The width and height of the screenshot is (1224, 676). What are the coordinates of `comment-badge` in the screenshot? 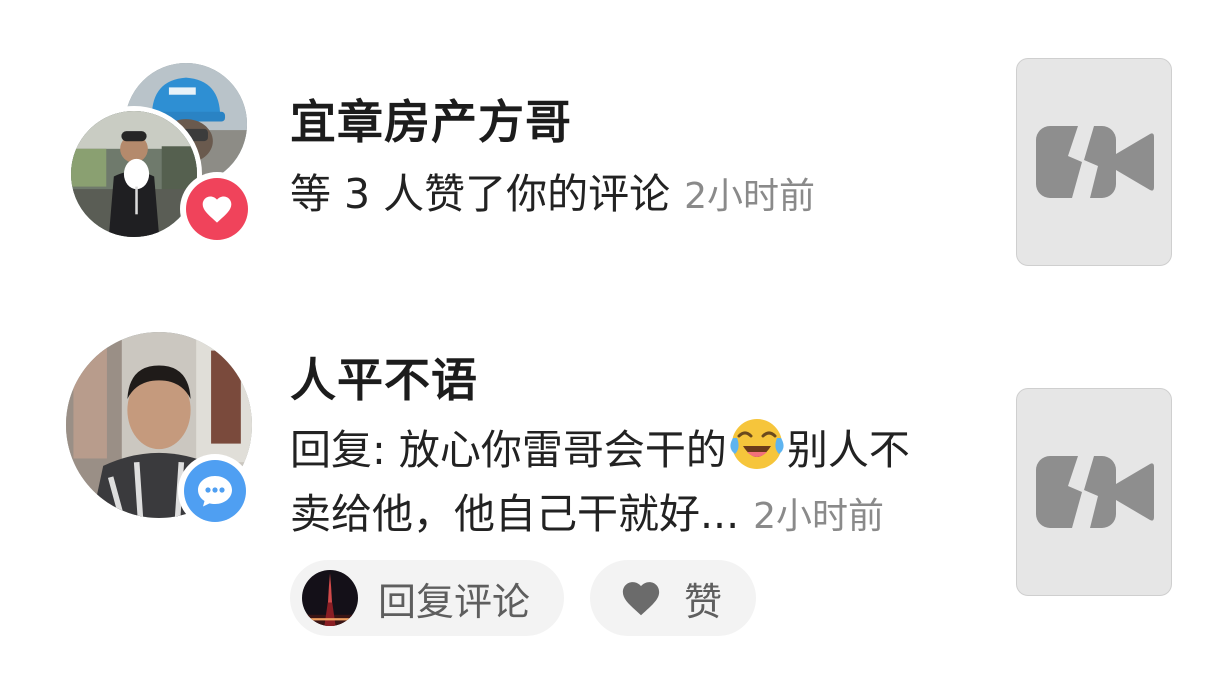 It's located at (215, 491).